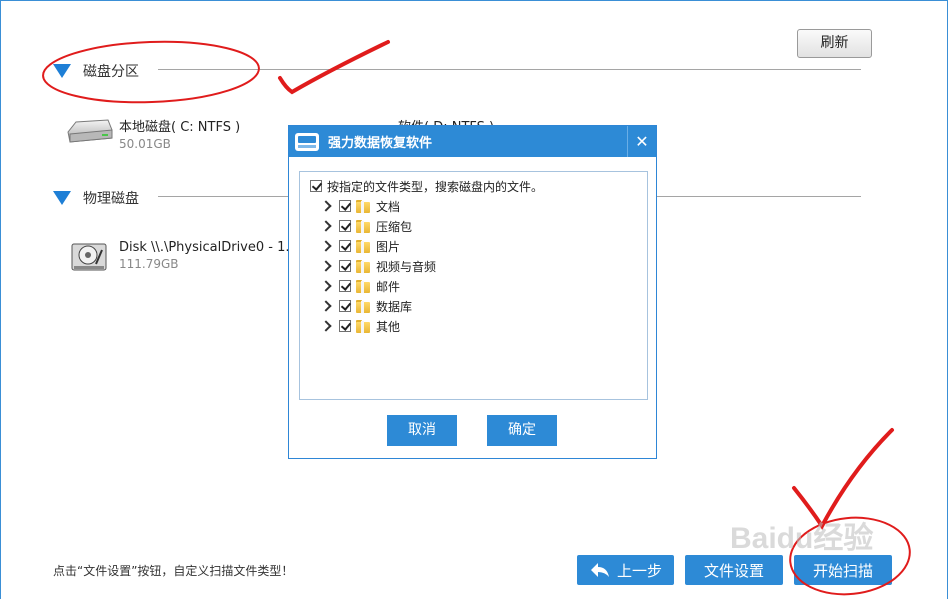 The image size is (948, 599). What do you see at coordinates (380, 143) in the screenshot?
I see `dialog-title: 强力数据恢复软件` at bounding box center [380, 143].